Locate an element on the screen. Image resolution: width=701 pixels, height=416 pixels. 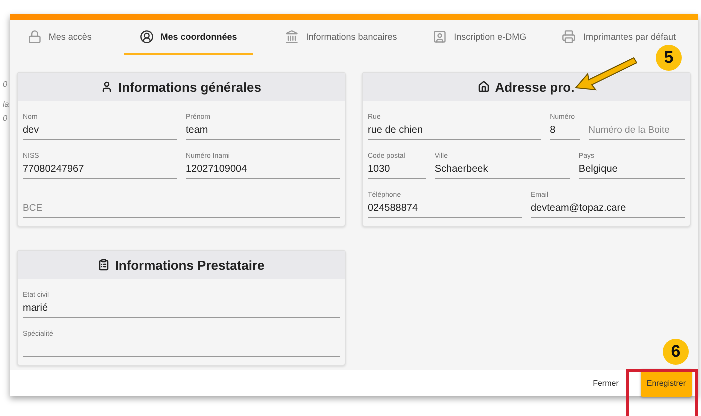
close-button: Fermer is located at coordinates (606, 383).